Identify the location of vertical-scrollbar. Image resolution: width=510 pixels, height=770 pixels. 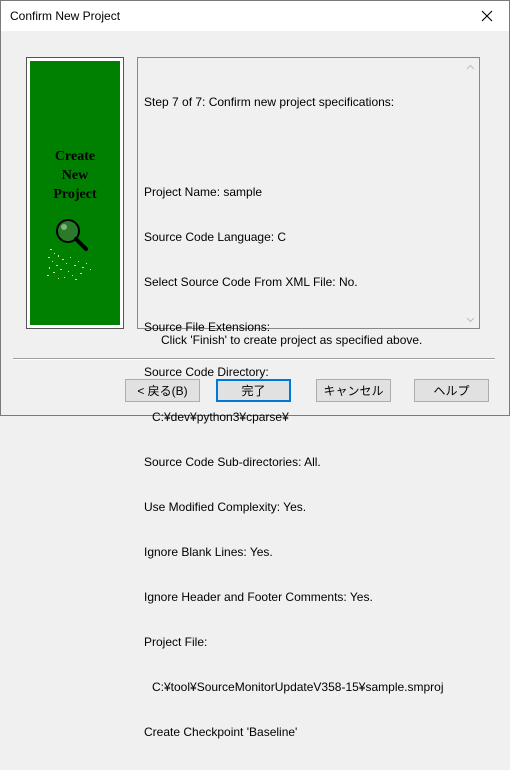
(470, 193).